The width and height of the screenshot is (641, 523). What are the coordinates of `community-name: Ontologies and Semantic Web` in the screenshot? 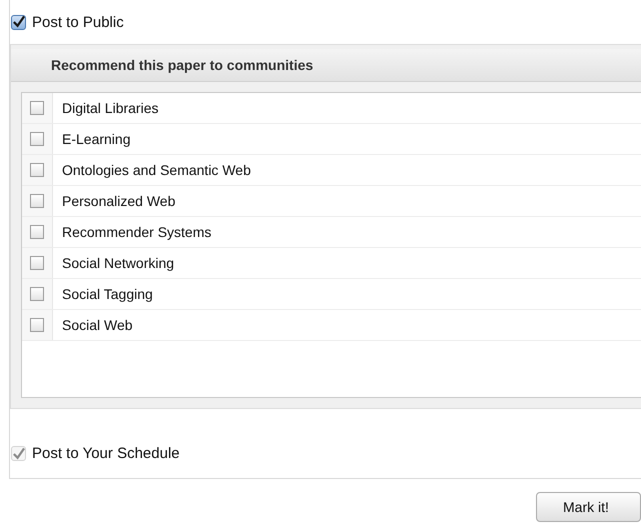 It's located at (156, 170).